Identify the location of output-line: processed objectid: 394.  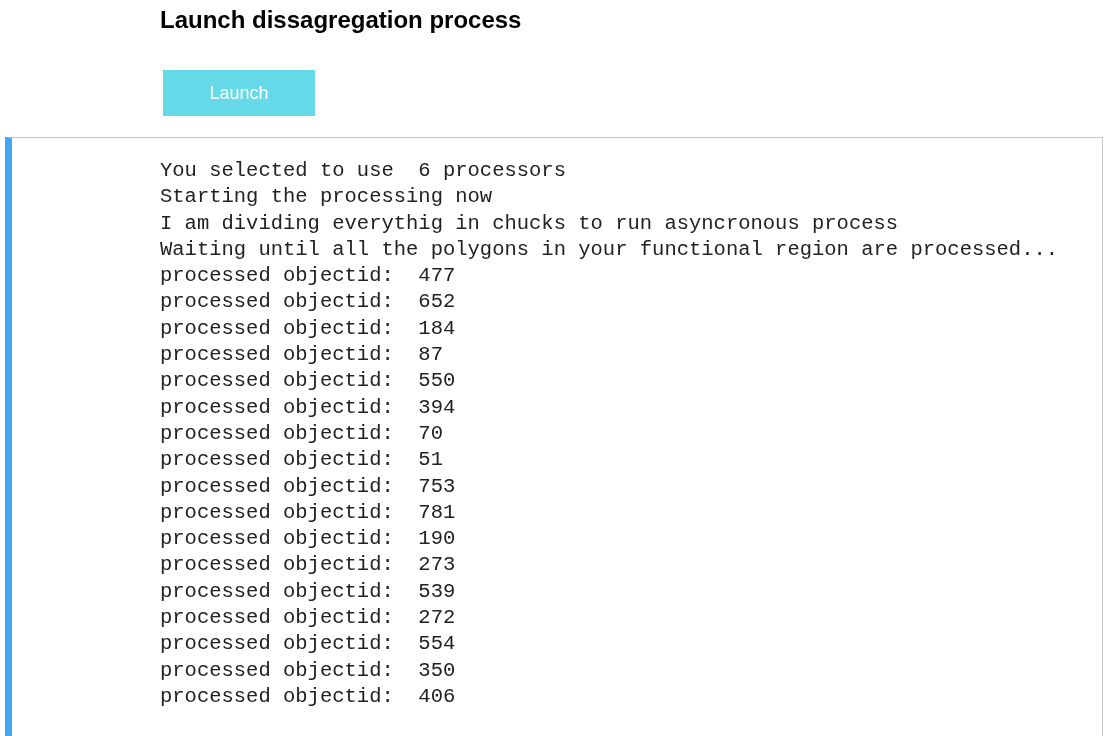
(308, 407).